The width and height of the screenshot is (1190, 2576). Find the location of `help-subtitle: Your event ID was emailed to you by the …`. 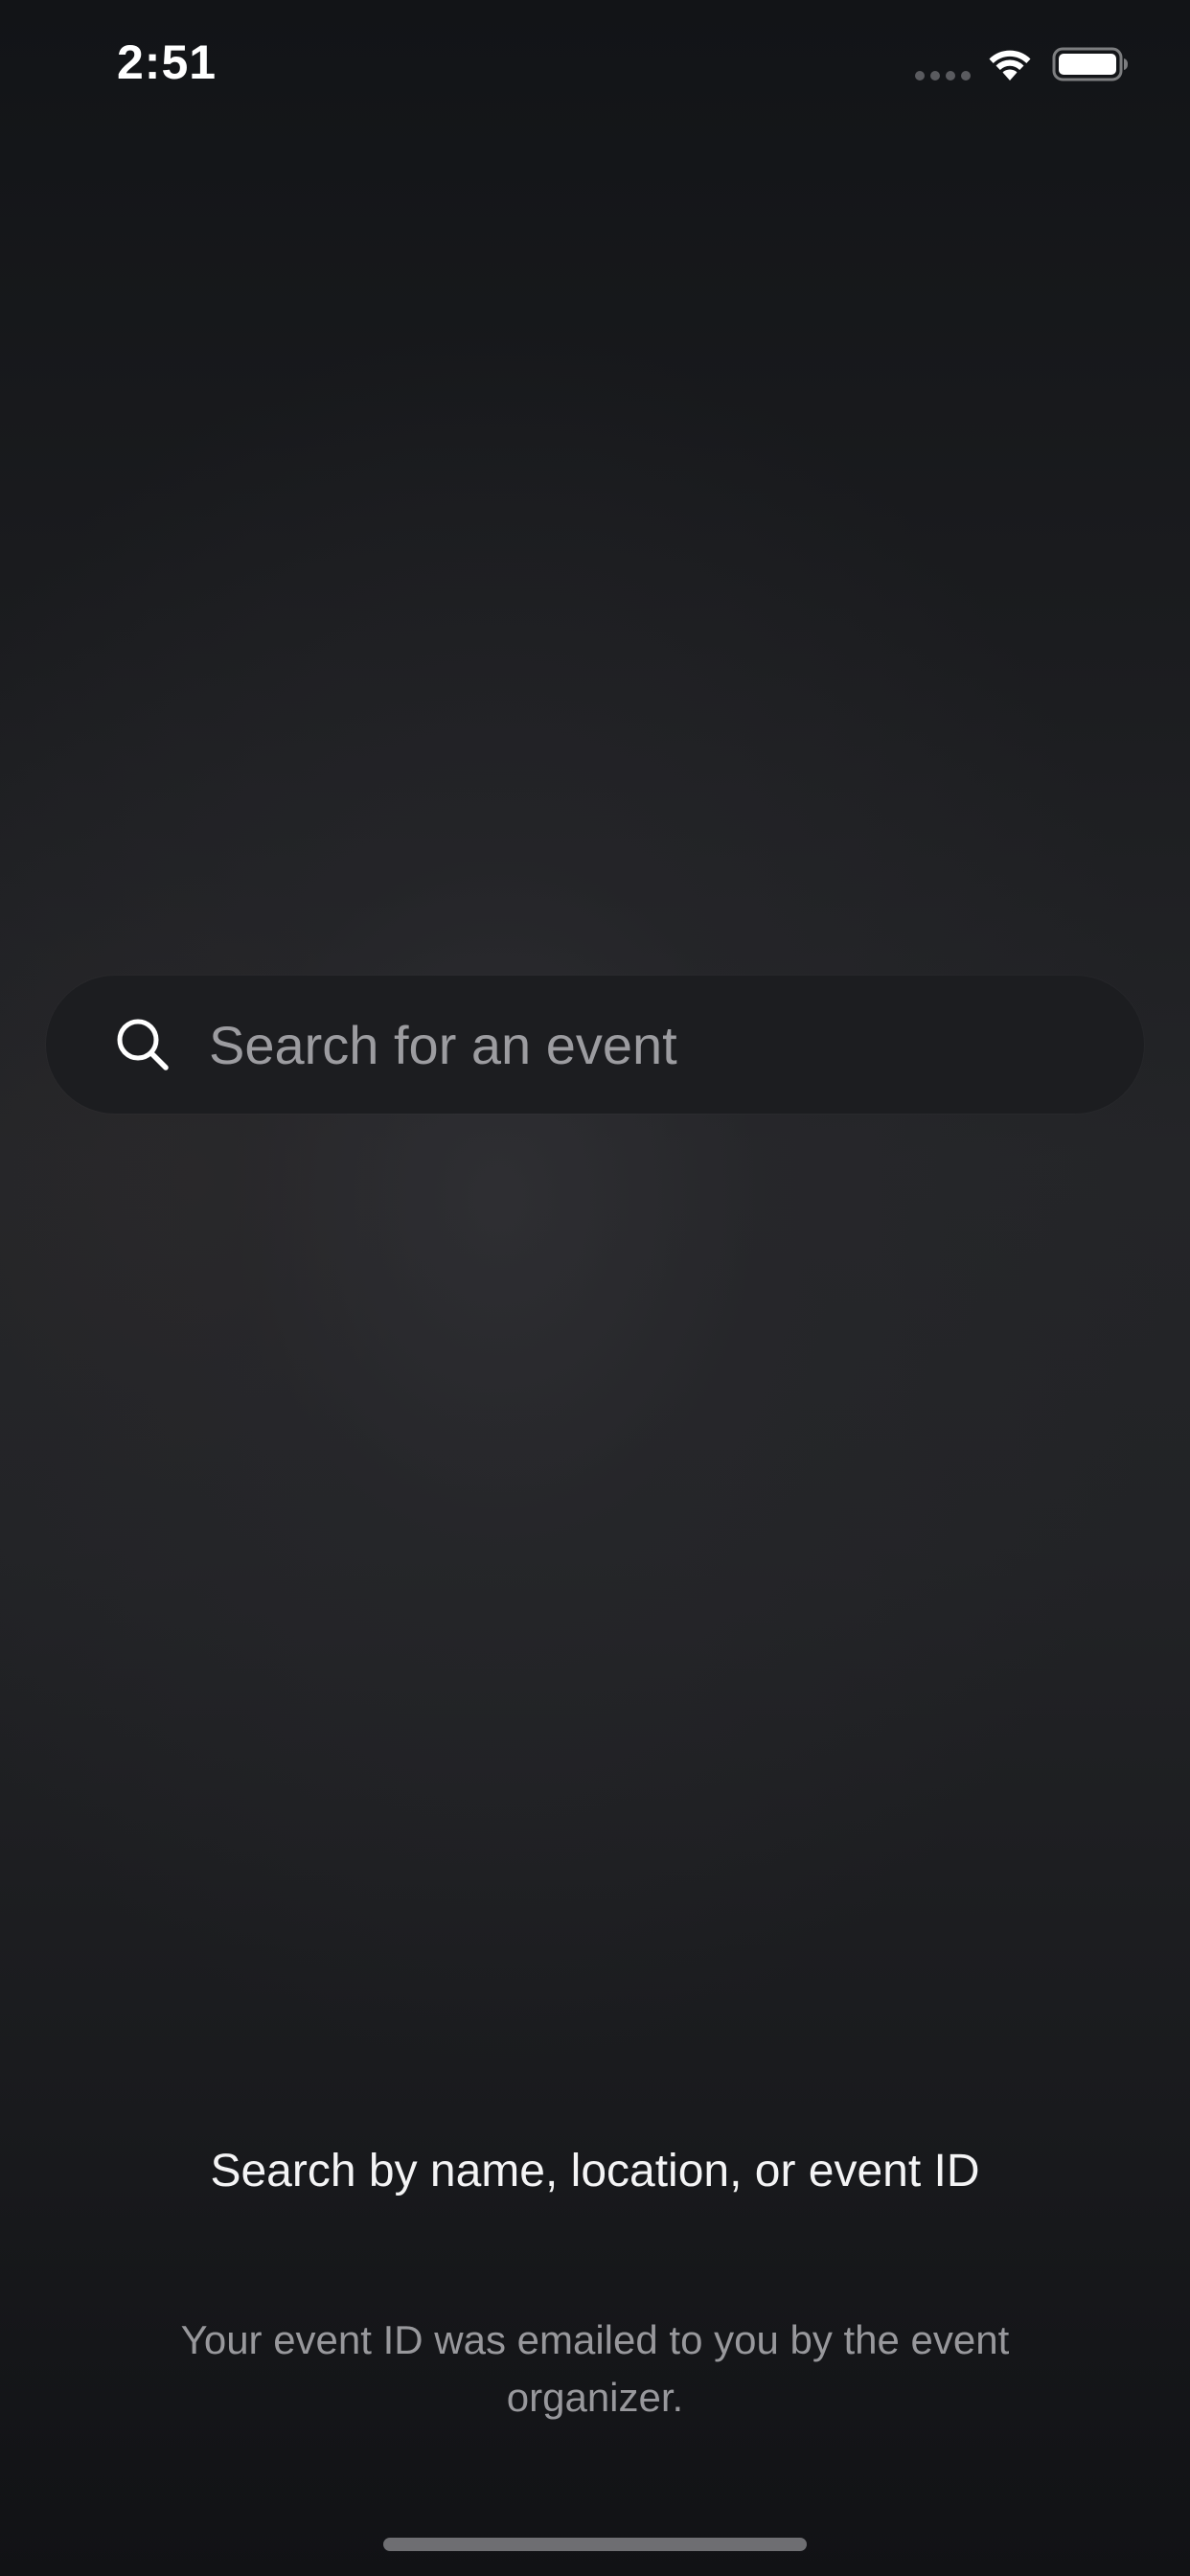

help-subtitle: Your event ID was emailed to you by the … is located at coordinates (595, 2368).